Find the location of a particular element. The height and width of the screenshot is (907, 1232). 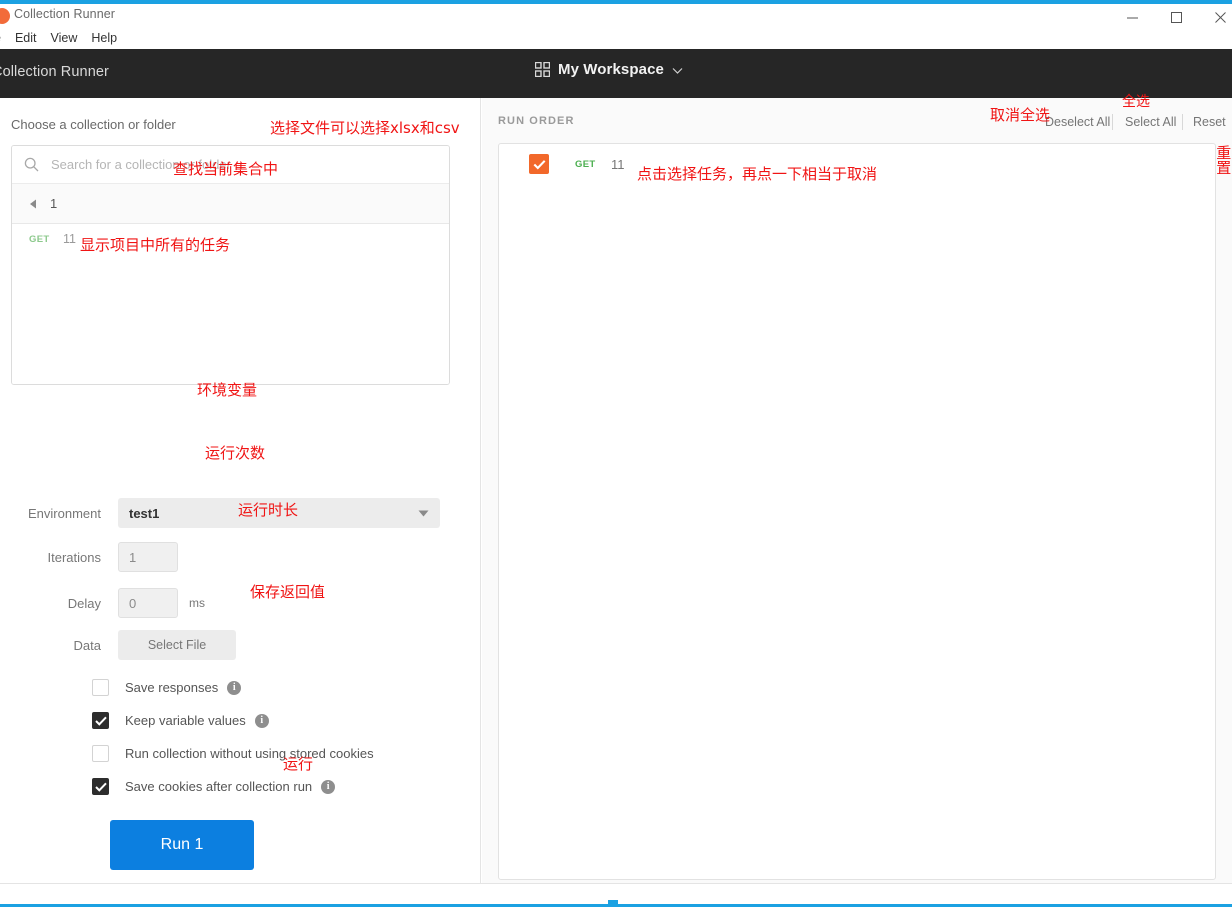

workspace-selector: My Workspace is located at coordinates (609, 69).